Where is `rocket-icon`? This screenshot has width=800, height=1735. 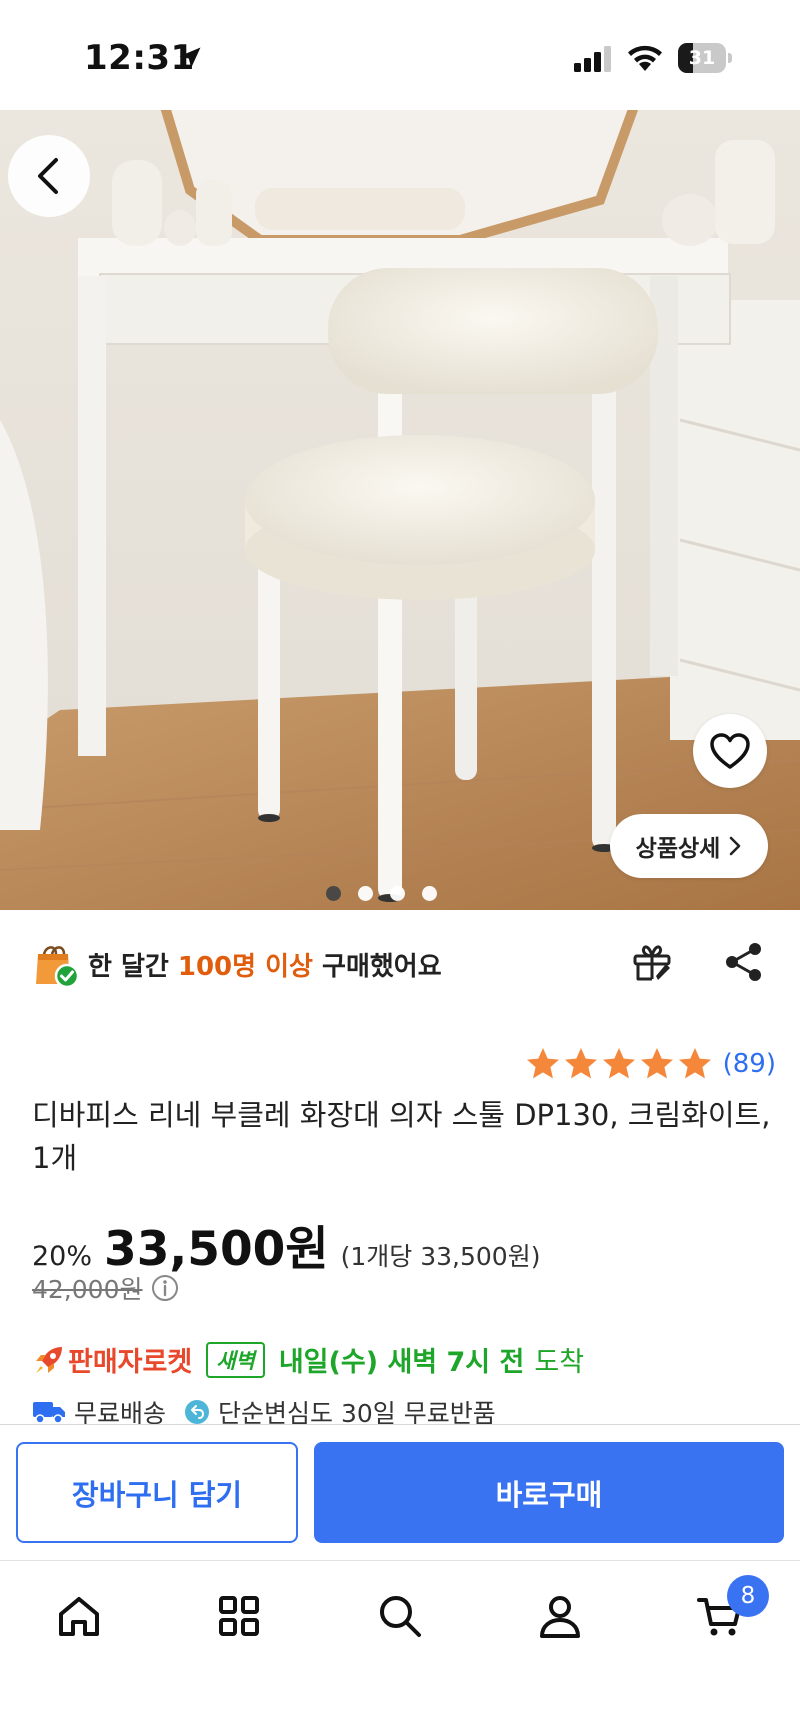 rocket-icon is located at coordinates (49, 1359).